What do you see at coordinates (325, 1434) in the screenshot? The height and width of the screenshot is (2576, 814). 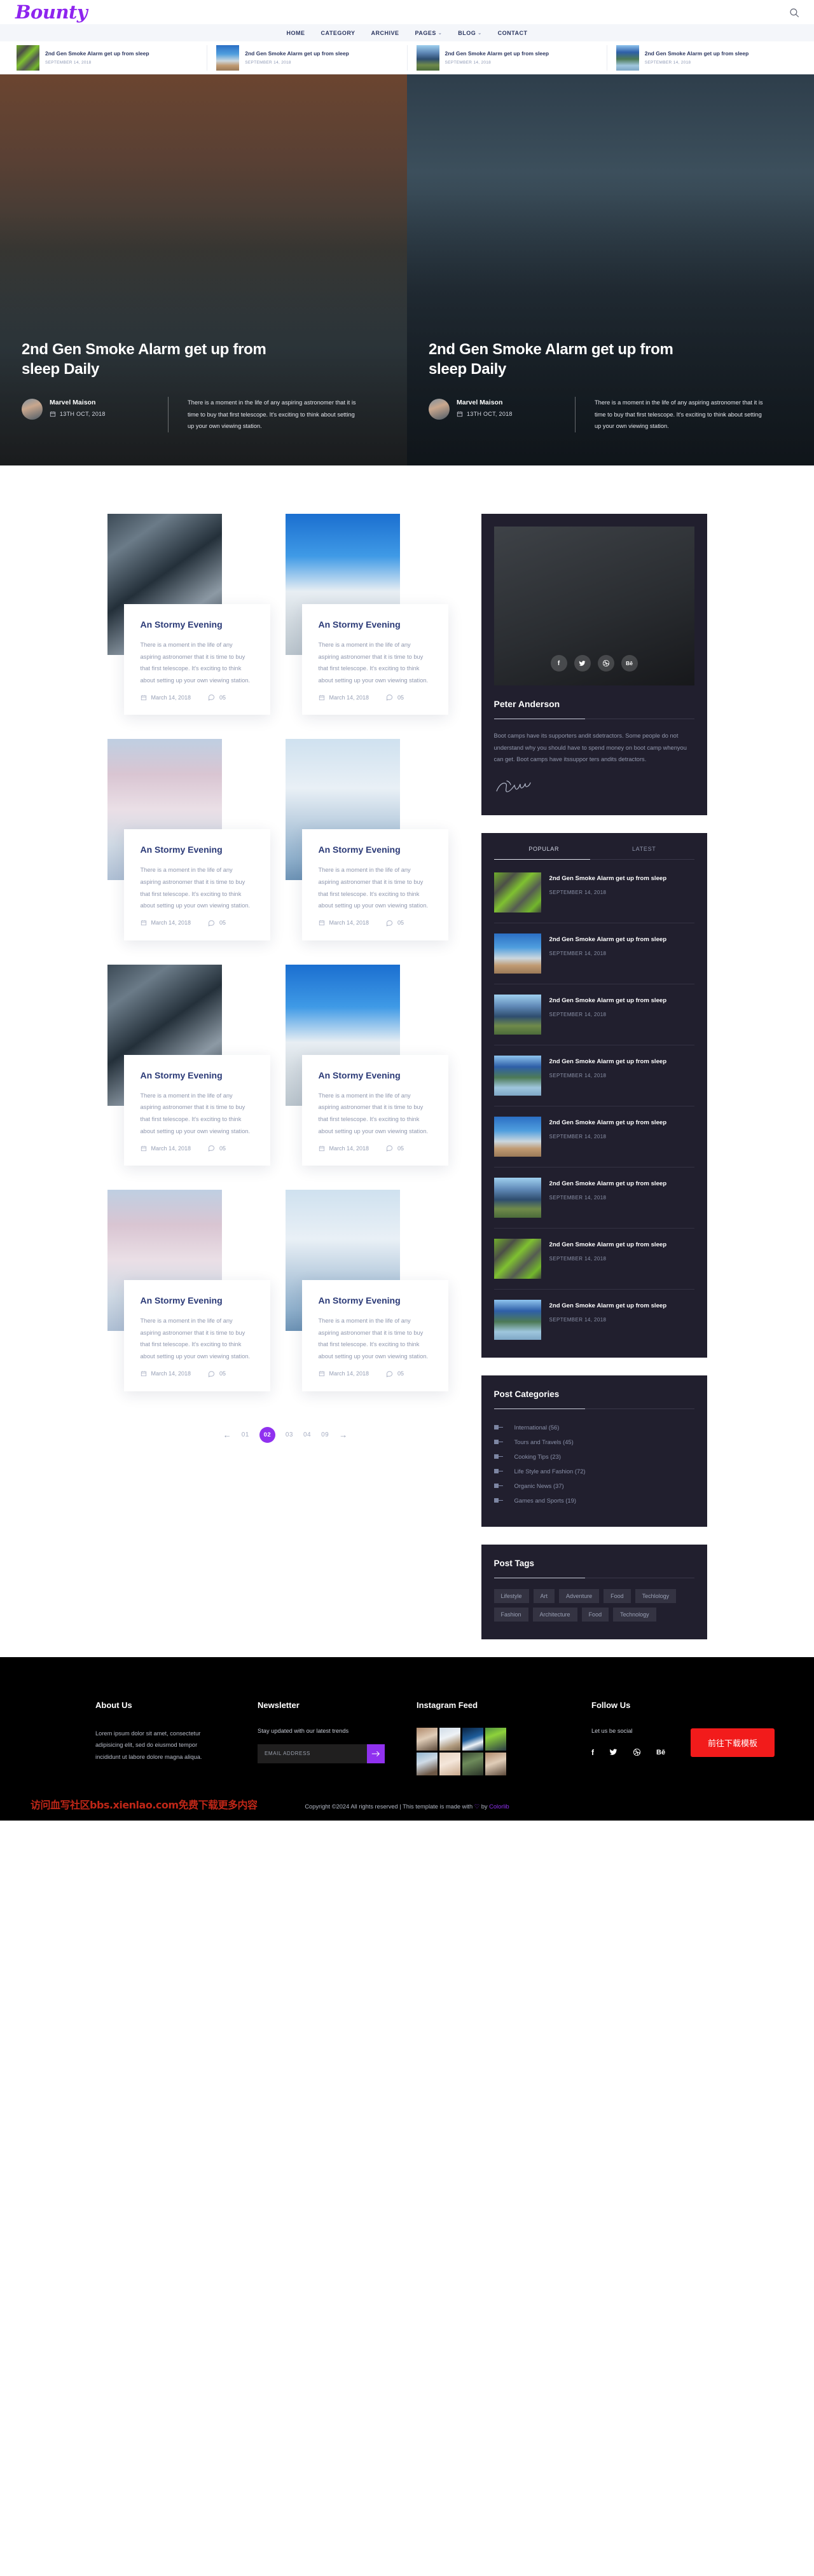 I see `pagination-page-09: 09` at bounding box center [325, 1434].